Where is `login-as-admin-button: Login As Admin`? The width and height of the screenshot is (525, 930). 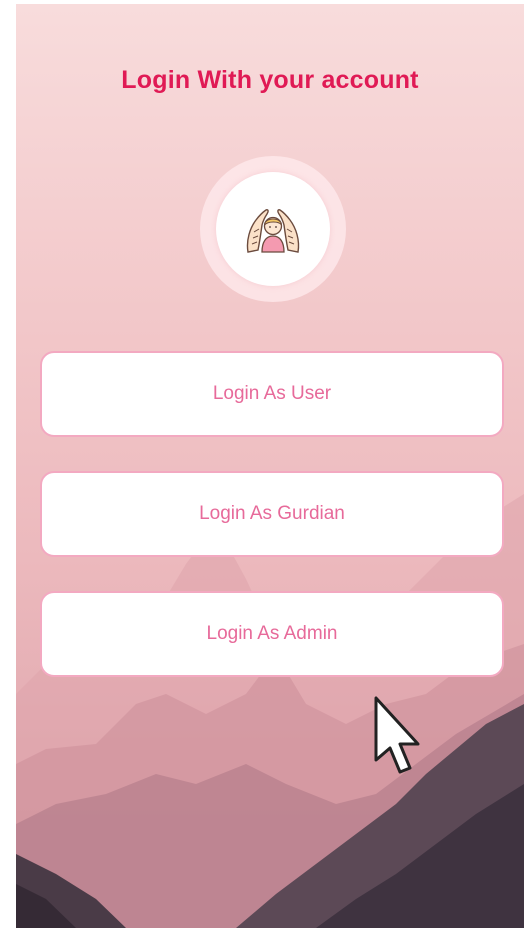 login-as-admin-button: Login As Admin is located at coordinates (272, 634).